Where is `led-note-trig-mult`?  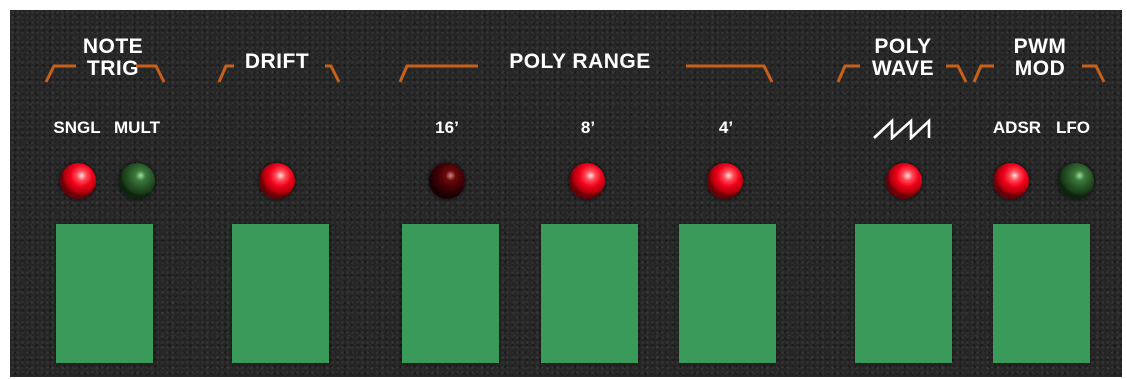 led-note-trig-mult is located at coordinates (137, 181).